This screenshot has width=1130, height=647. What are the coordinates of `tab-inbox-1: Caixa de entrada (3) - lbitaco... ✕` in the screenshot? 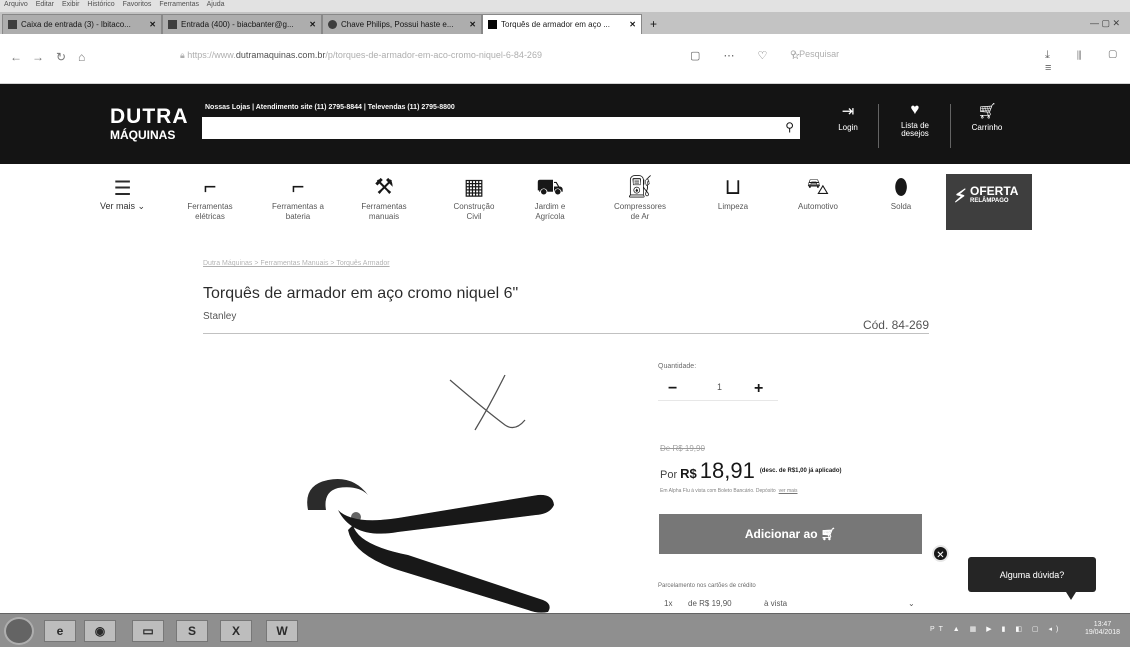 It's located at (82, 24).